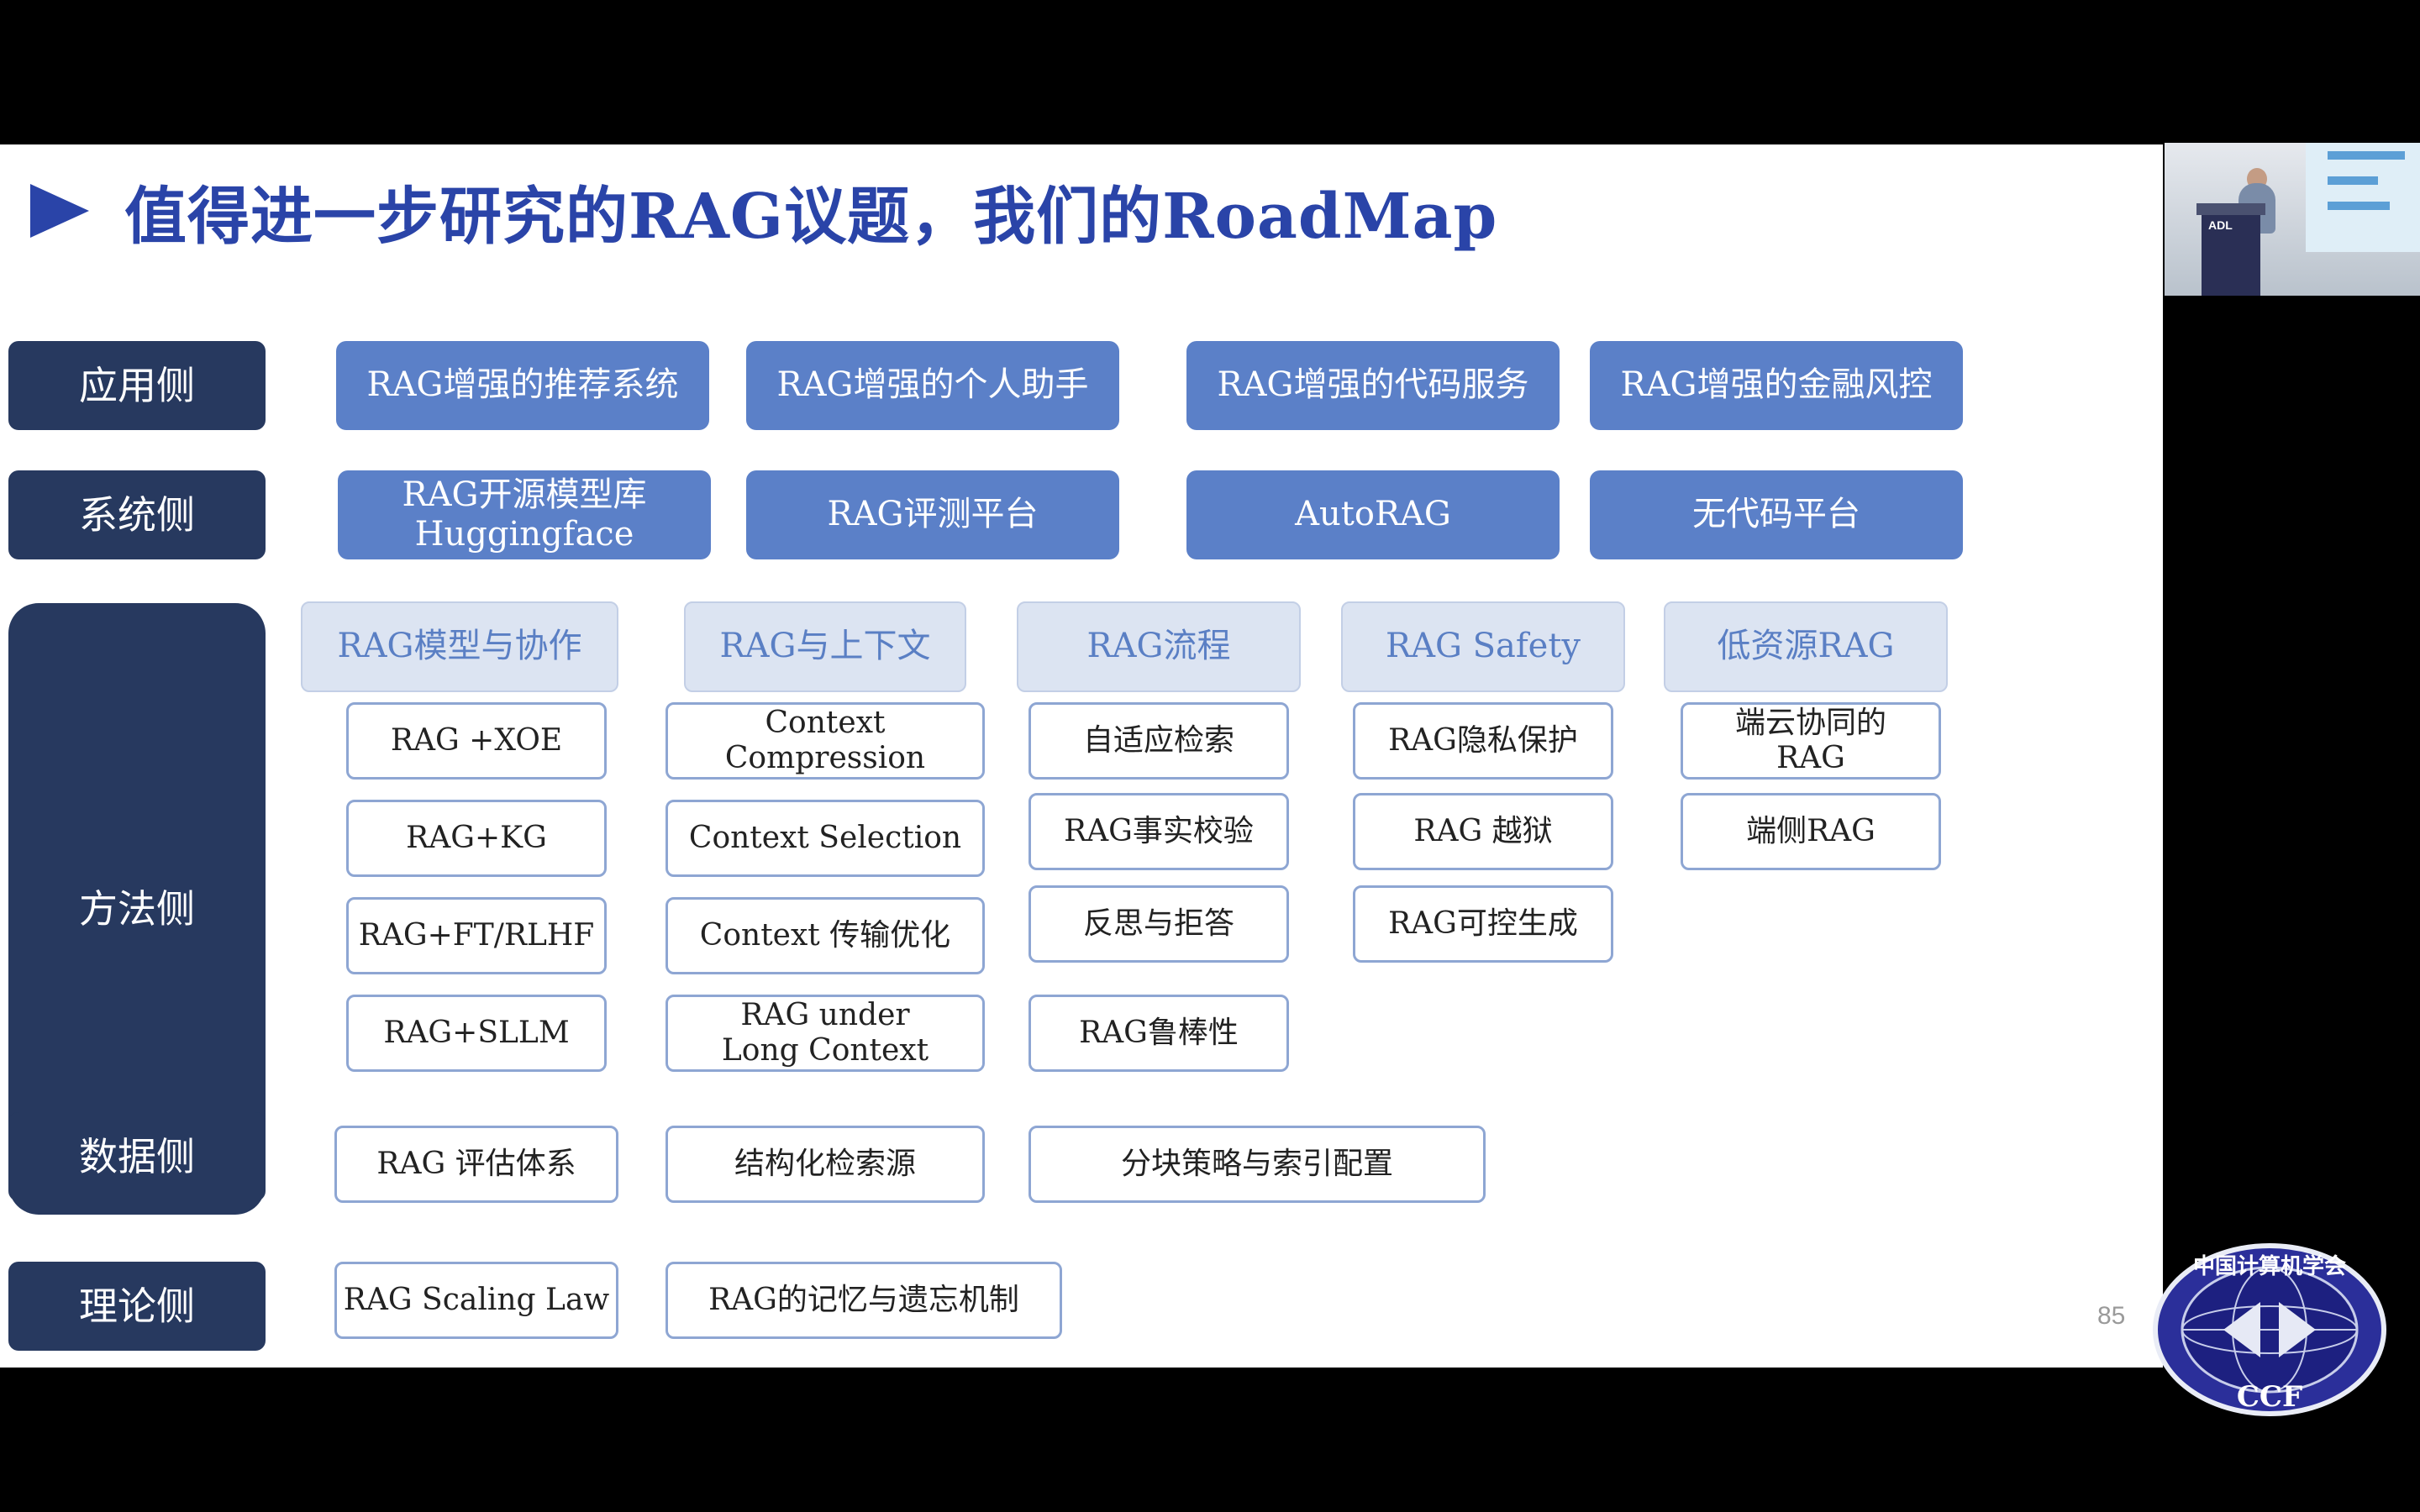 The width and height of the screenshot is (2420, 1512). What do you see at coordinates (477, 1033) in the screenshot?
I see `method-item-sllm: RAG+SLLM` at bounding box center [477, 1033].